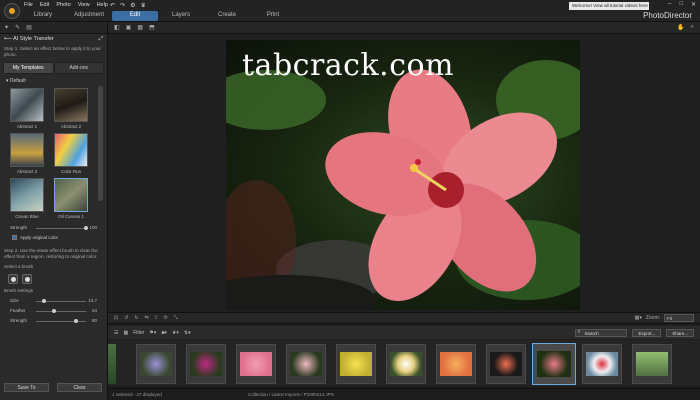 Image resolution: width=700 pixels, height=400 pixels. Describe the element at coordinates (17, 27) in the screenshot. I see `brush-icon: ✎` at that location.